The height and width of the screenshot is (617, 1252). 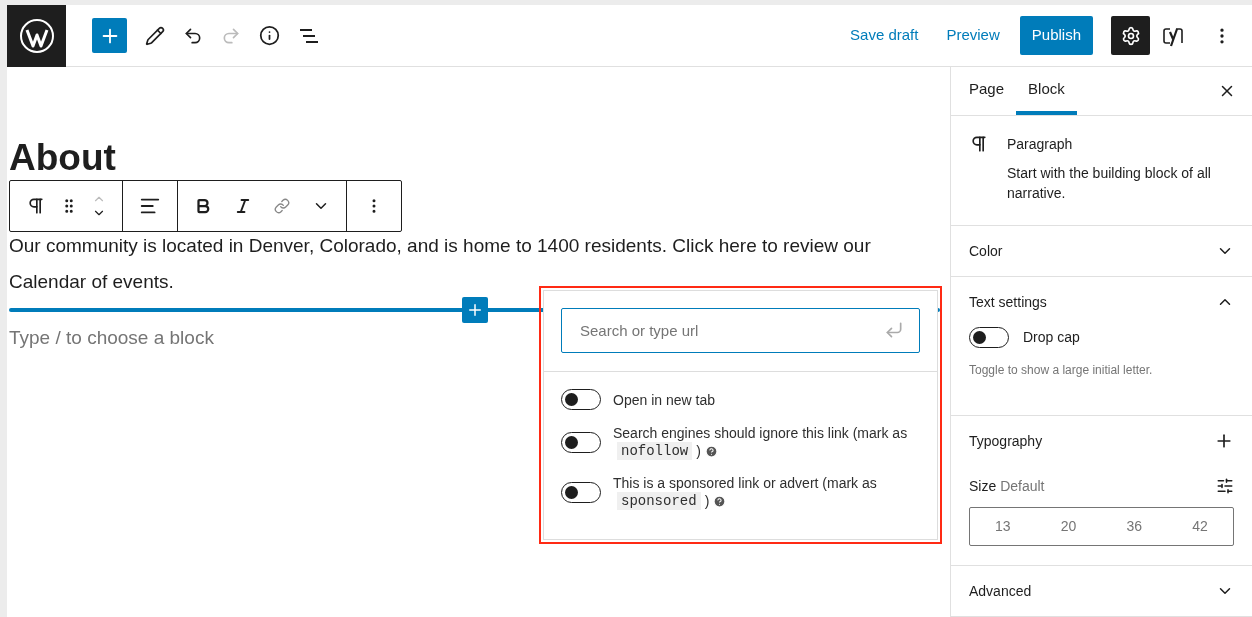 I want to click on font-size-option: 42, so click(x=1200, y=526).